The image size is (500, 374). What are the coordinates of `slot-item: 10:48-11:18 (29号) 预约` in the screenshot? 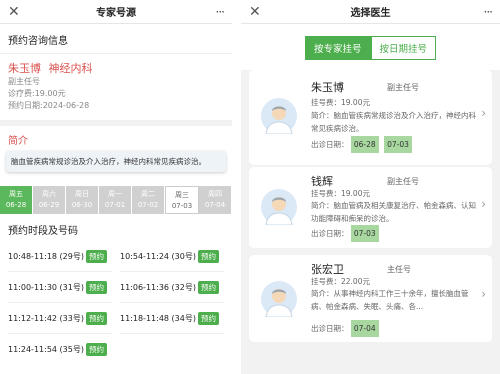 It's located at (60, 256).